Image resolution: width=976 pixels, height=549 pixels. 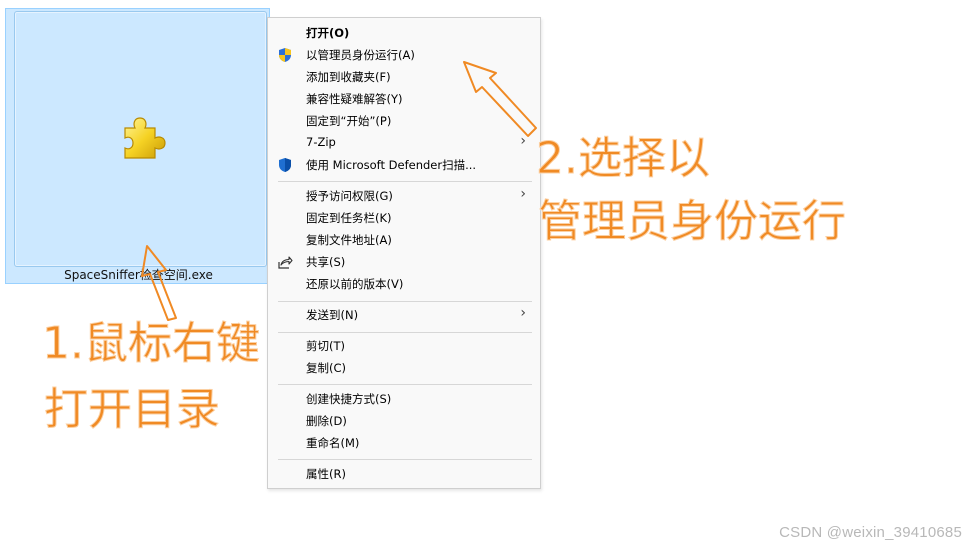 I want to click on menu-item-share: 共享(S), so click(x=404, y=262).